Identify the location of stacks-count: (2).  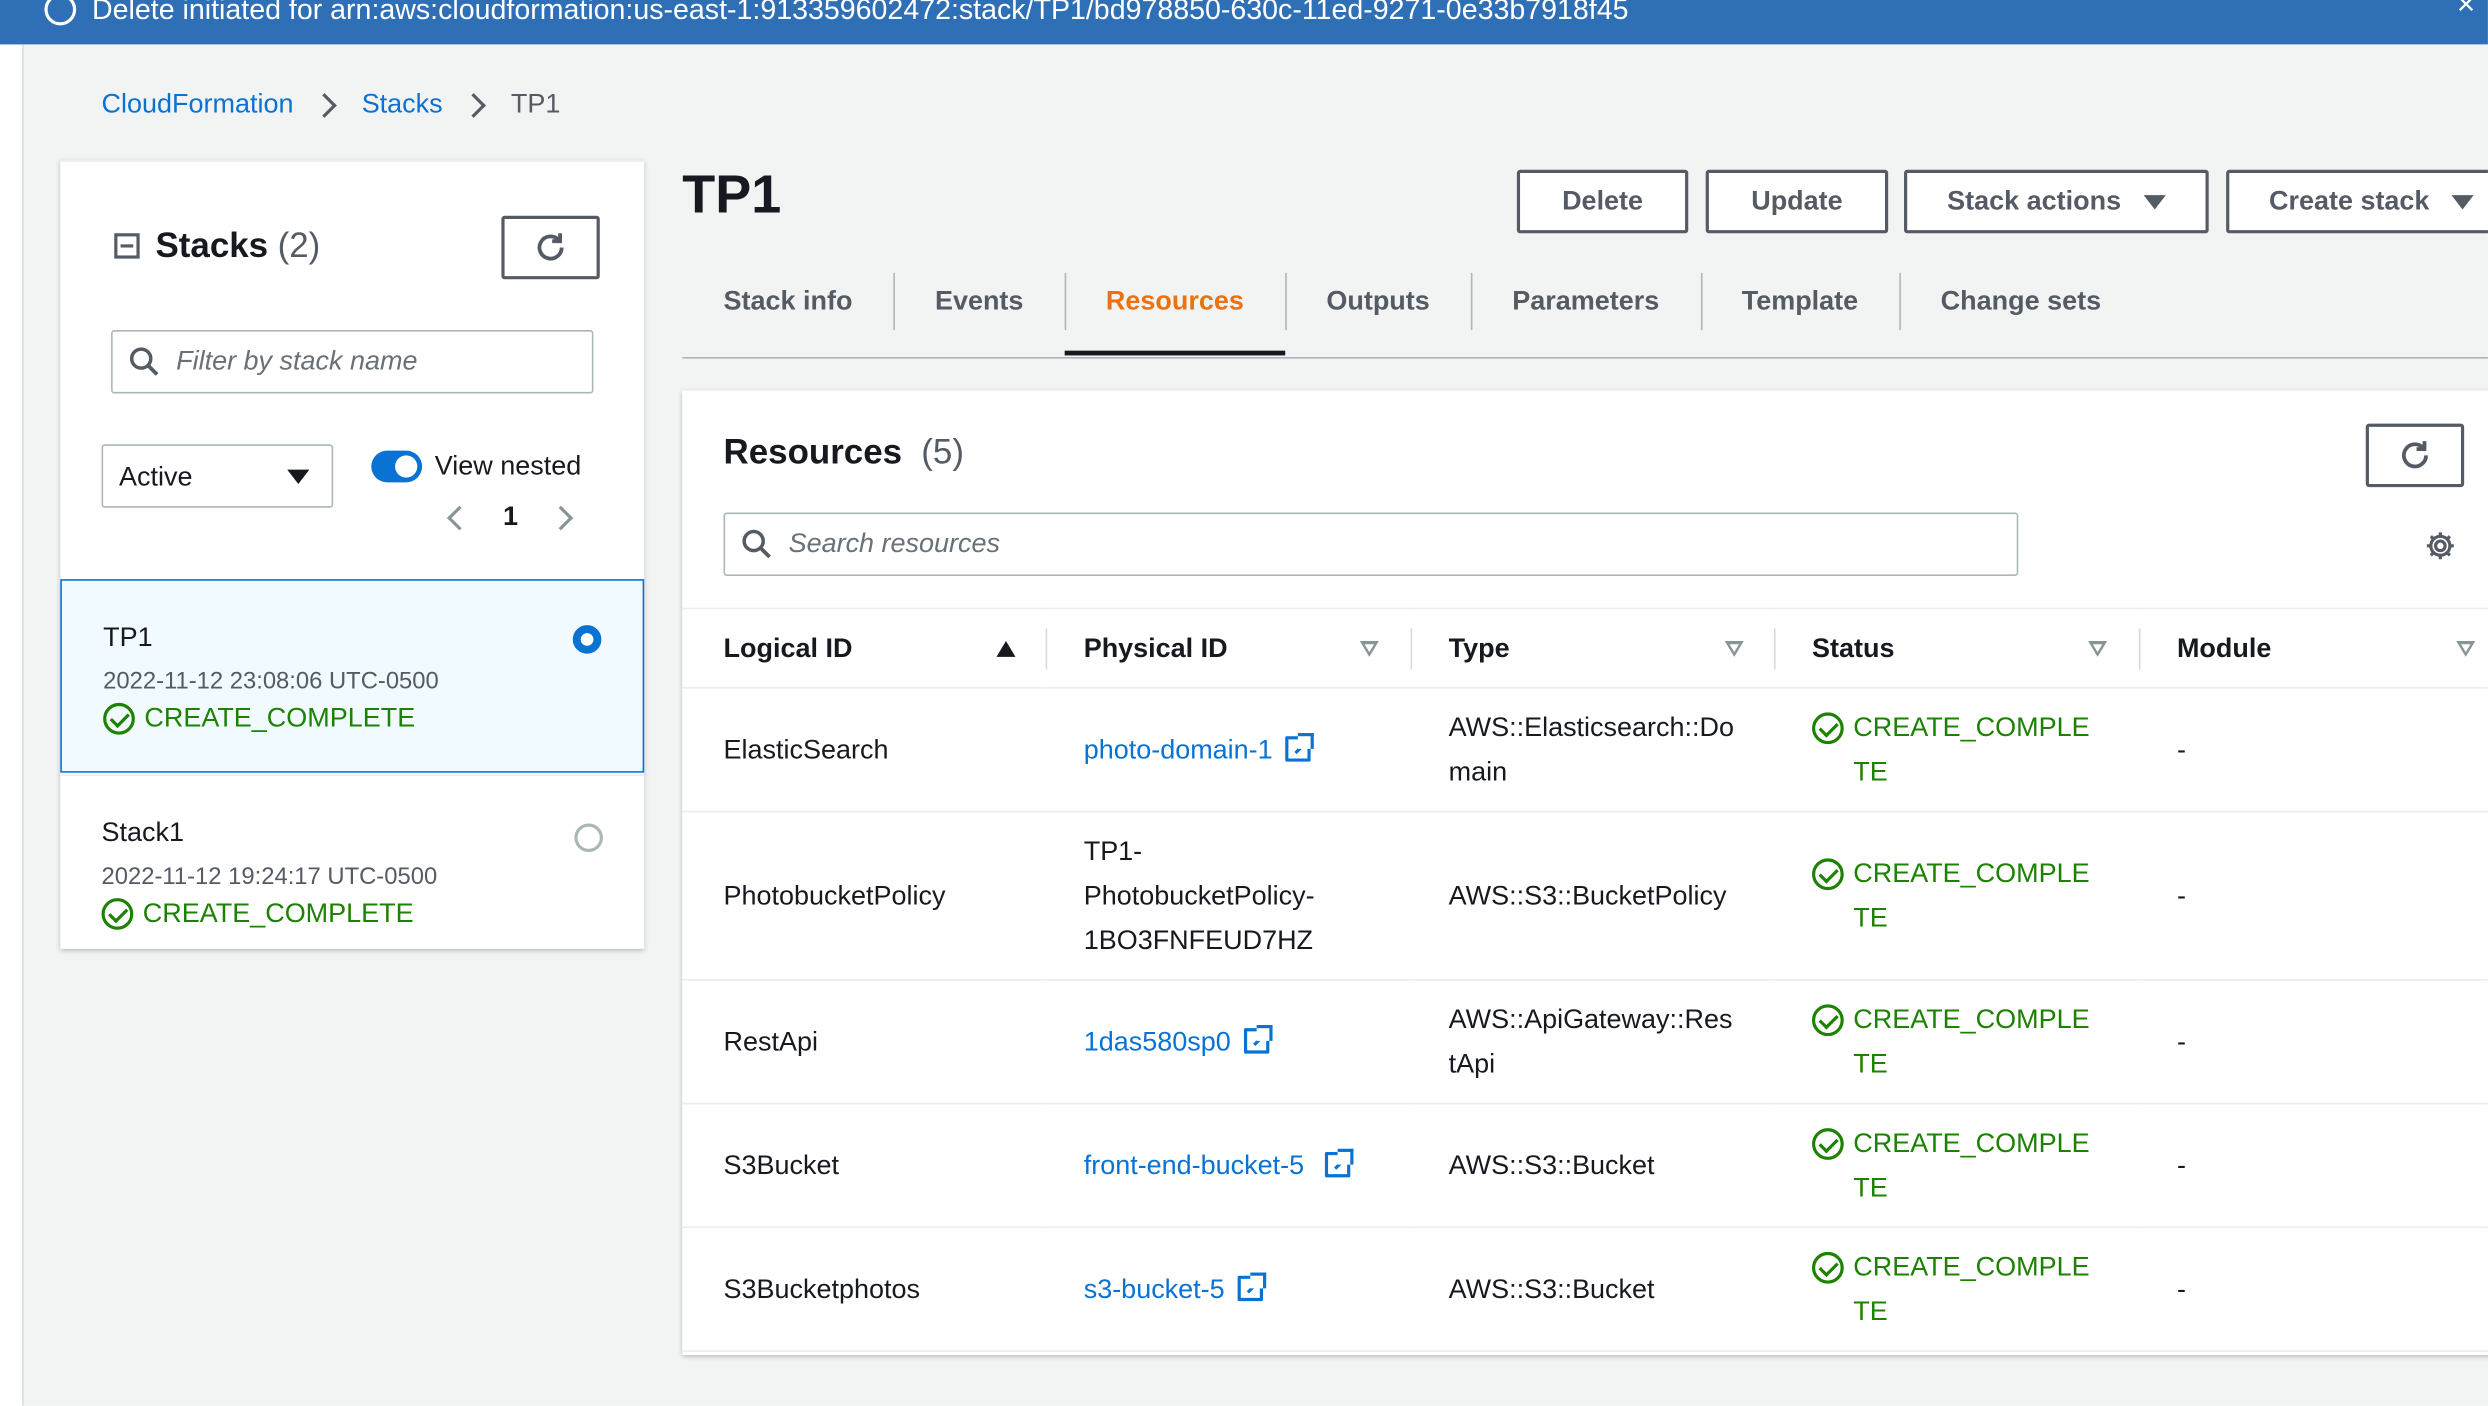
(299, 245).